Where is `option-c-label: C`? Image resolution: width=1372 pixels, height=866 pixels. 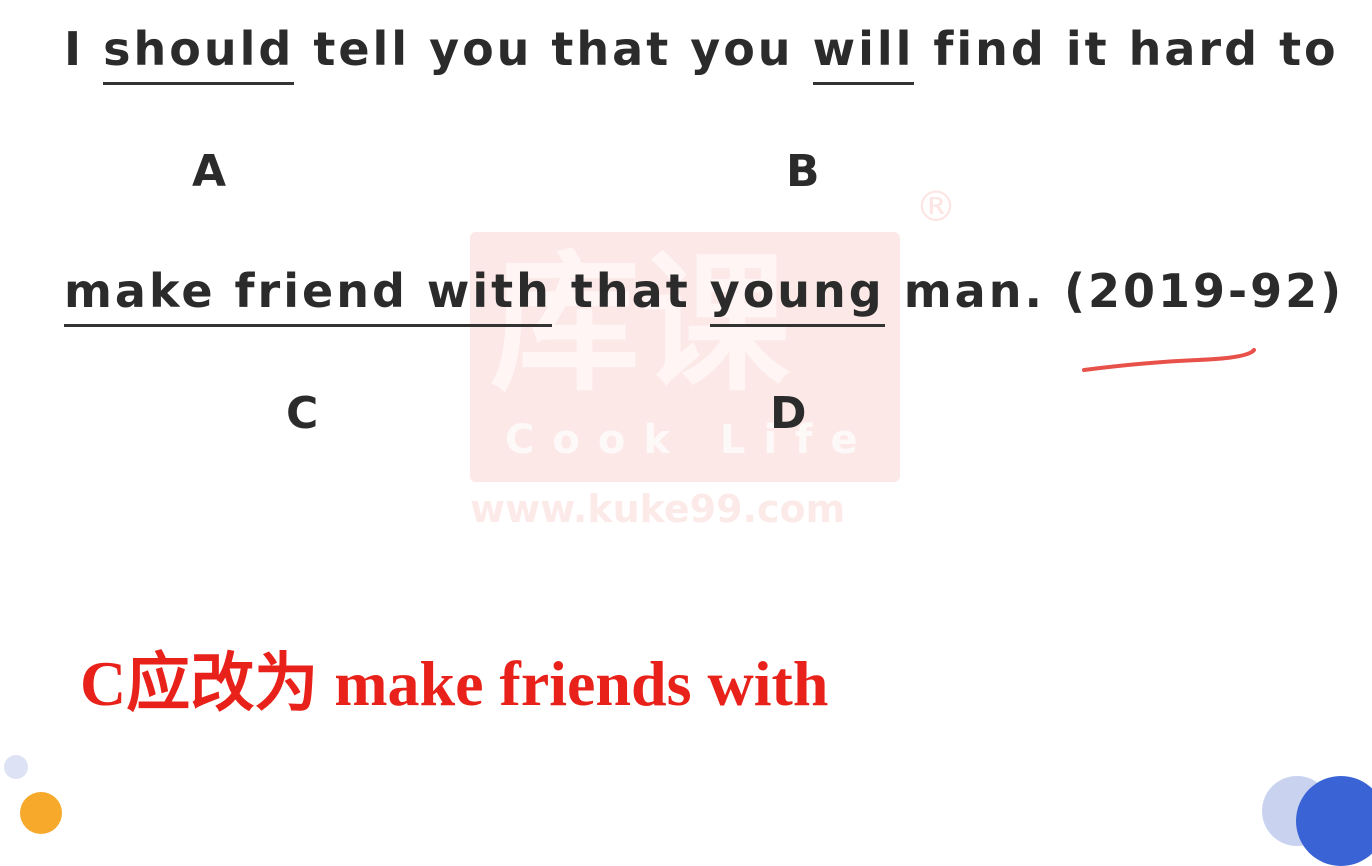
option-c-label: C is located at coordinates (302, 413).